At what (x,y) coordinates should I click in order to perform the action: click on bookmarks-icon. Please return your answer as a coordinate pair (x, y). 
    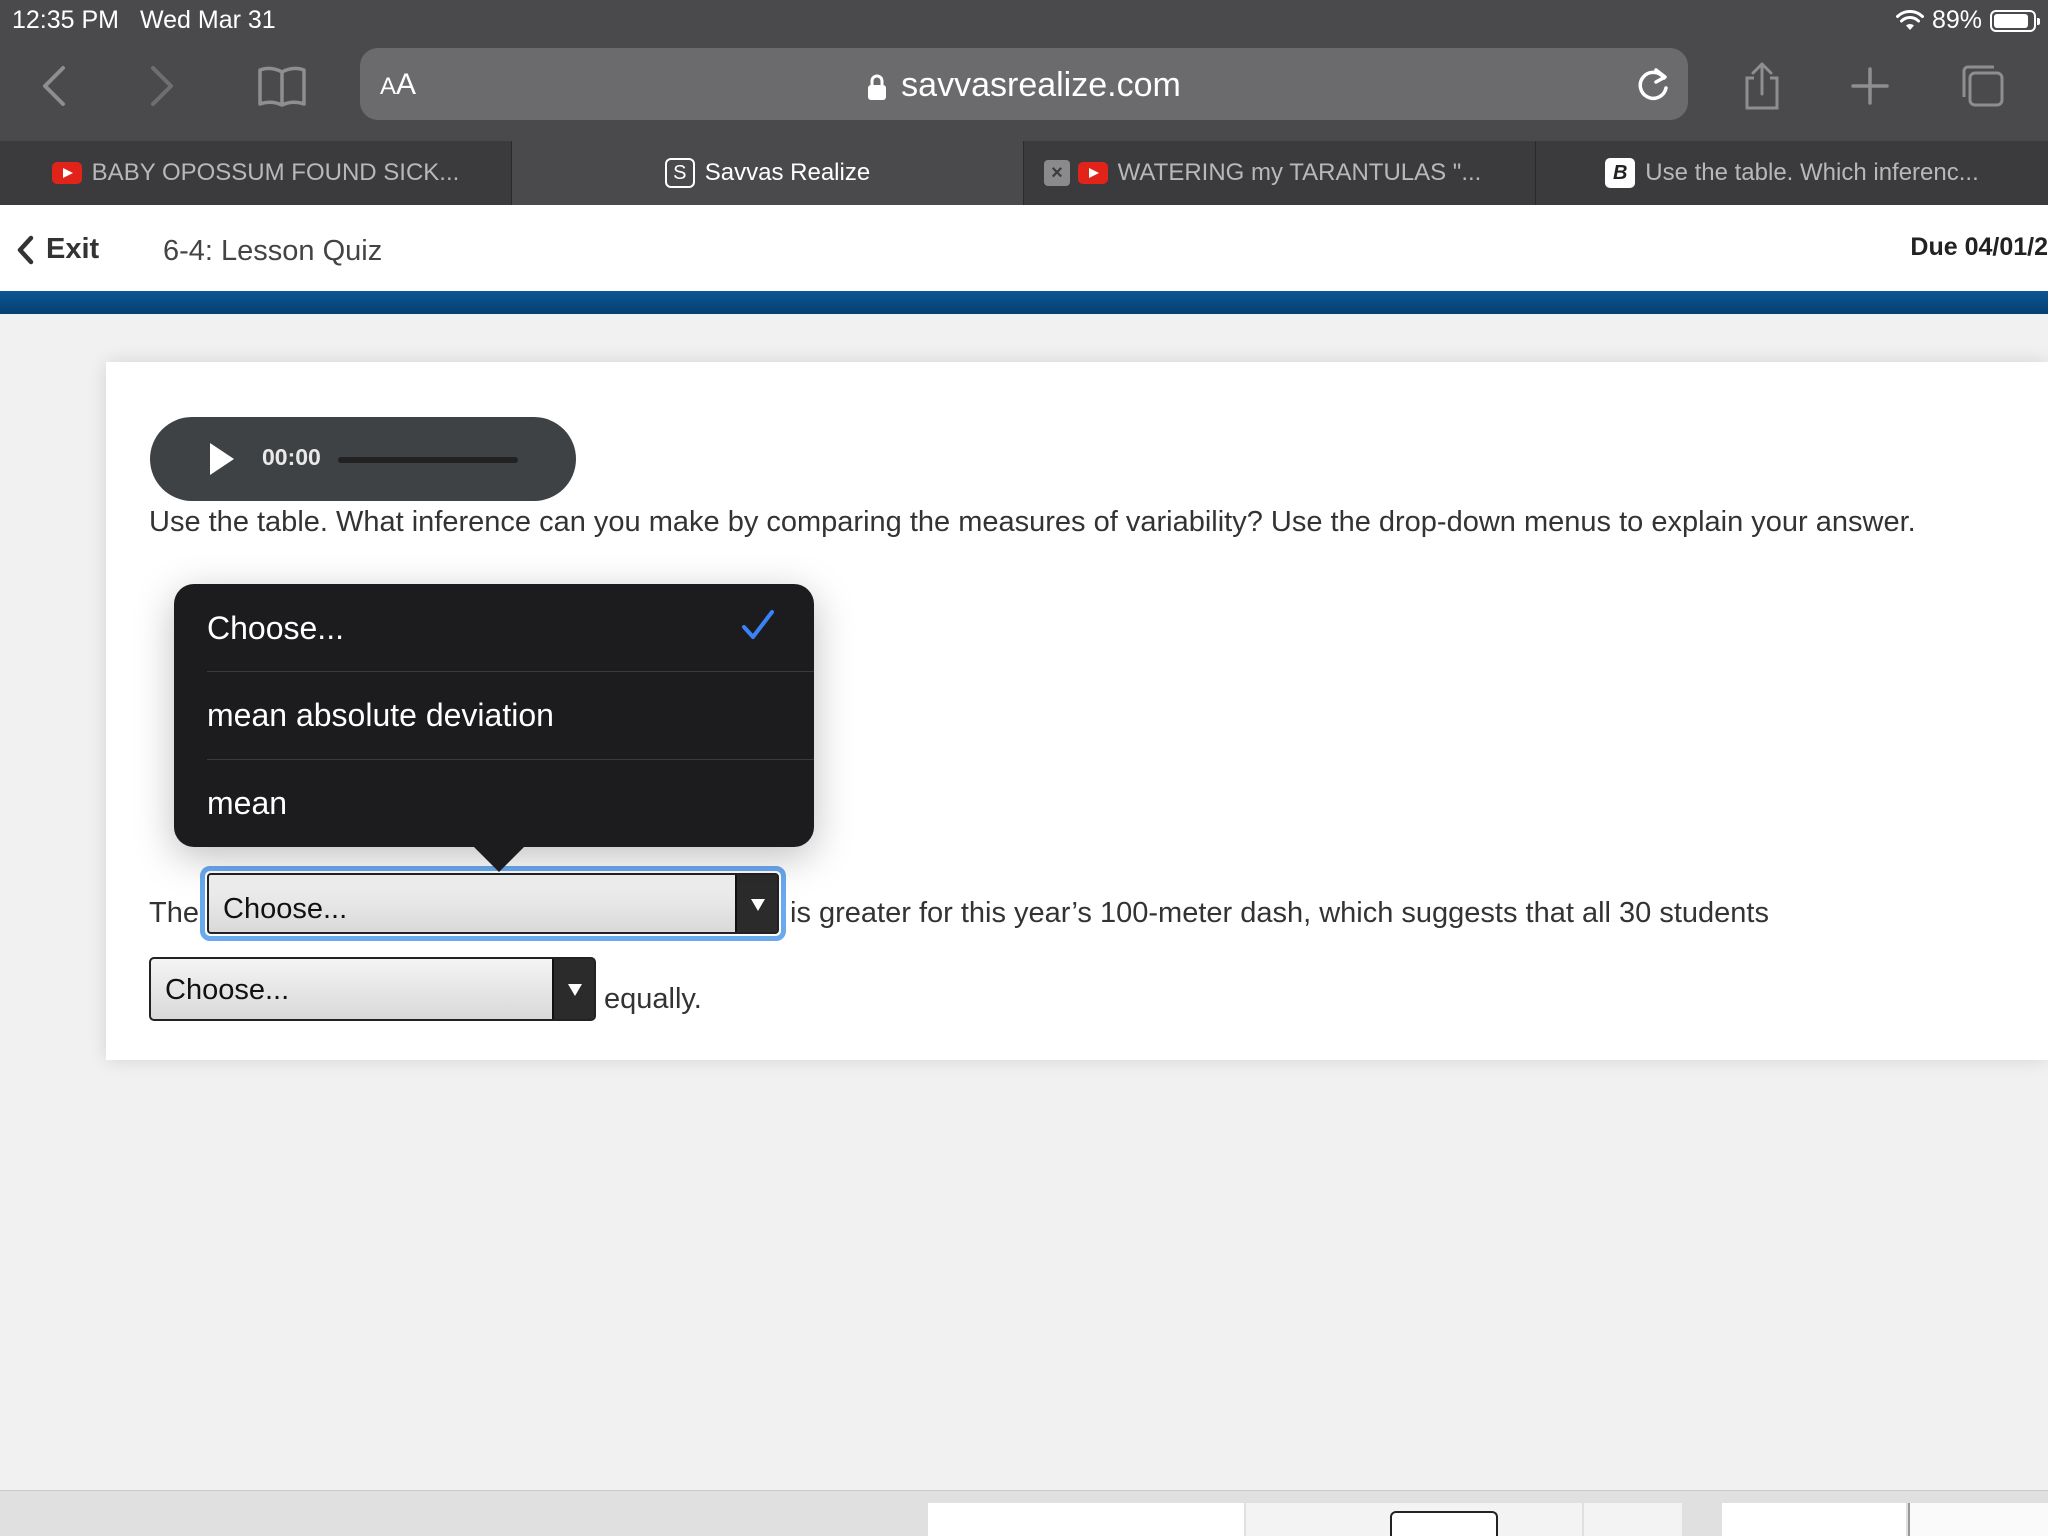
    Looking at the image, I should click on (282, 86).